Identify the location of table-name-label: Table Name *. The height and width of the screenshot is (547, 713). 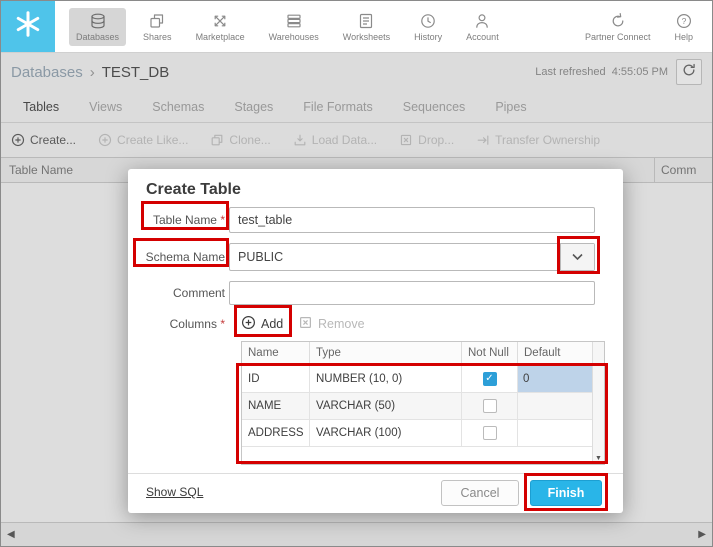
(188, 220).